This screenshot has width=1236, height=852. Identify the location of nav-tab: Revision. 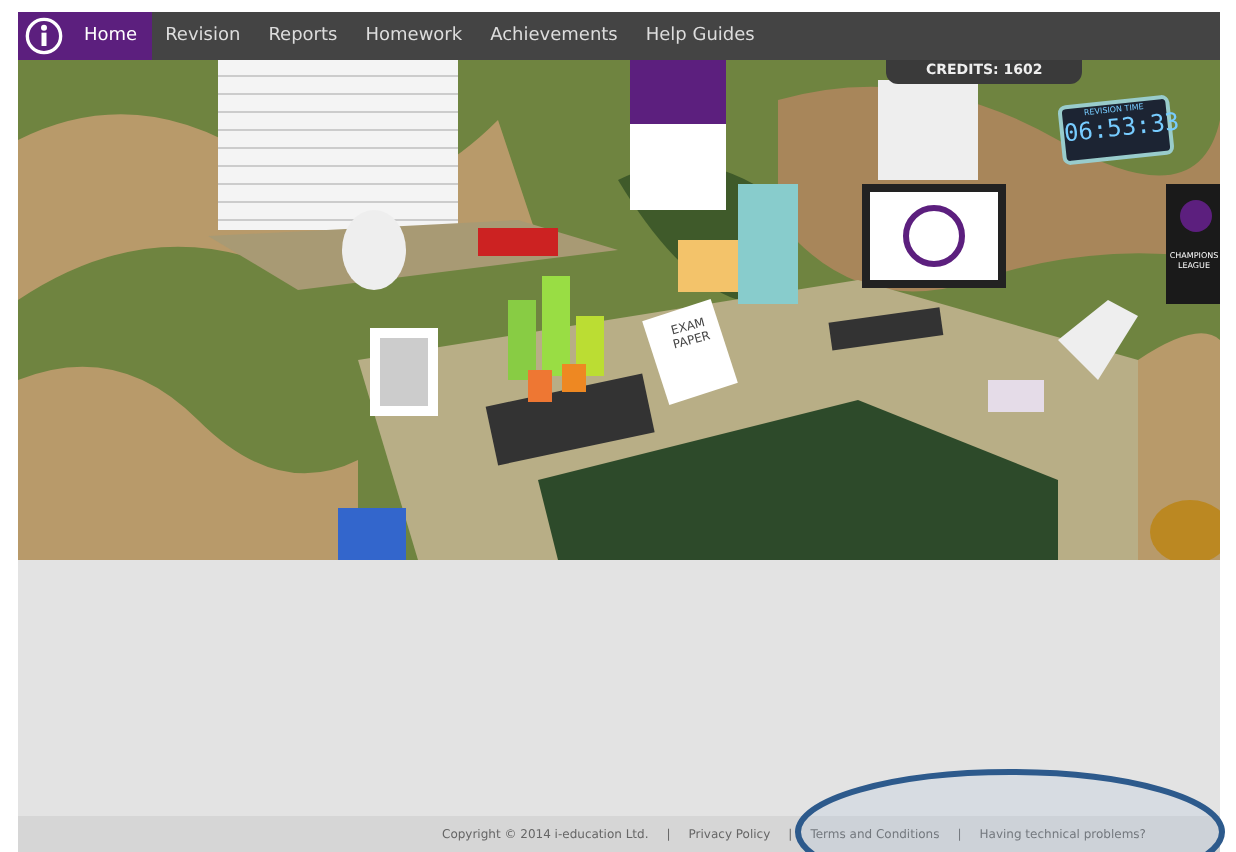
(203, 36).